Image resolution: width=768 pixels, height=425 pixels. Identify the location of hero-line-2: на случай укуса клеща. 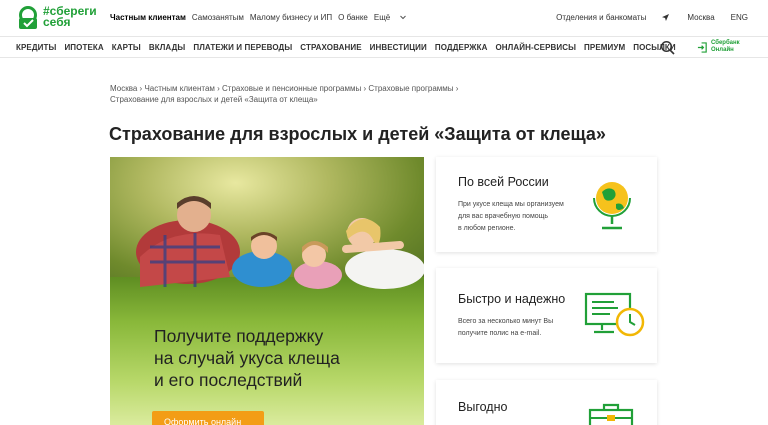
(247, 358).